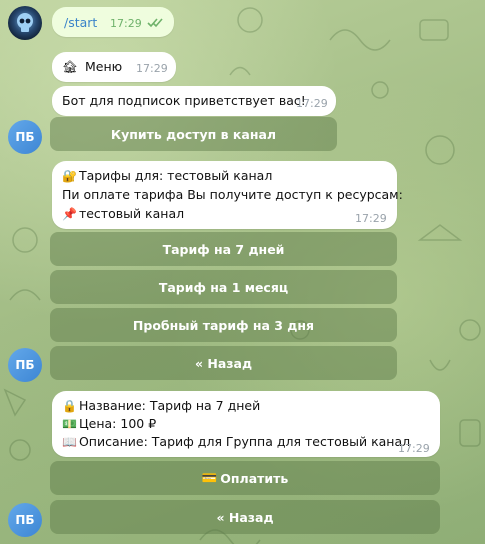 This screenshot has width=485, height=544. I want to click on pay-button-label: Оплатить, so click(254, 478).